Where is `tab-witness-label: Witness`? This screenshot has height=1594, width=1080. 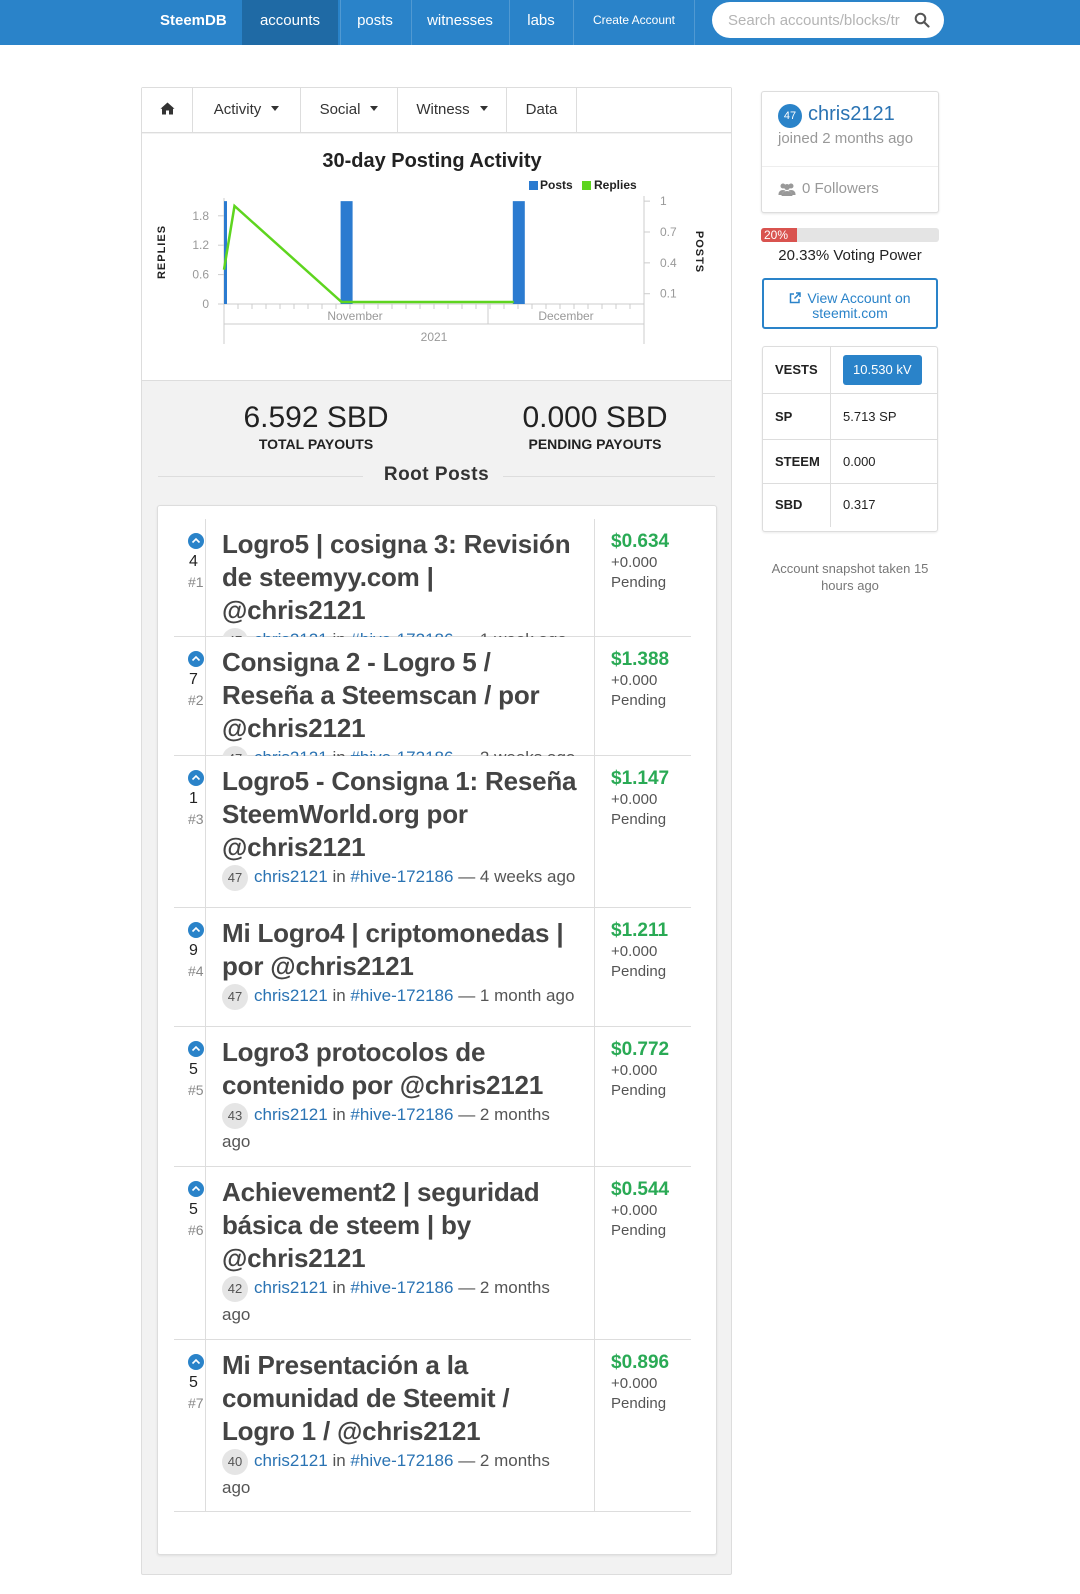
tab-witness-label: Witness is located at coordinates (443, 109).